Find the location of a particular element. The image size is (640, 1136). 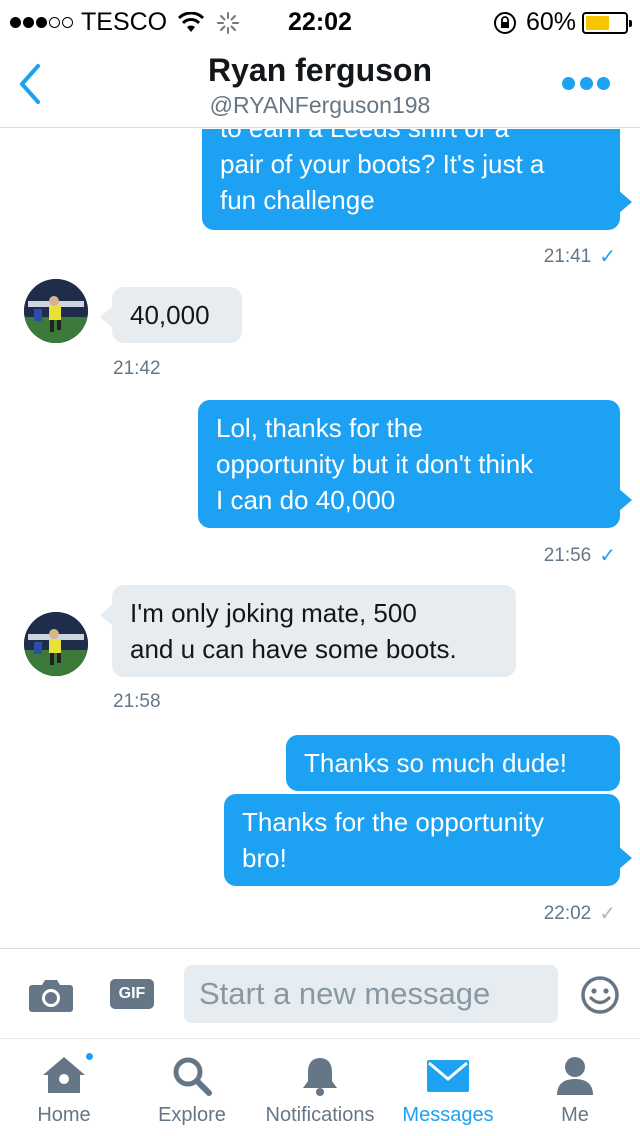

contact-handle: @RYANFerguson198 is located at coordinates (320, 105).